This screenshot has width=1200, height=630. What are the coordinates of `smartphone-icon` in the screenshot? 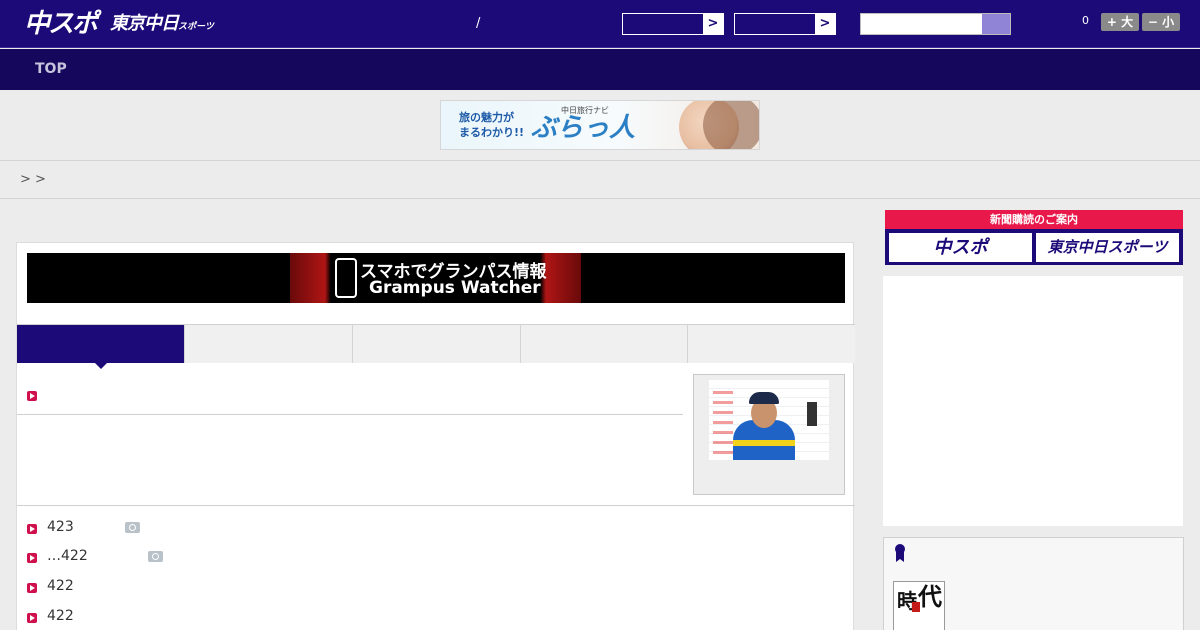 It's located at (346, 278).